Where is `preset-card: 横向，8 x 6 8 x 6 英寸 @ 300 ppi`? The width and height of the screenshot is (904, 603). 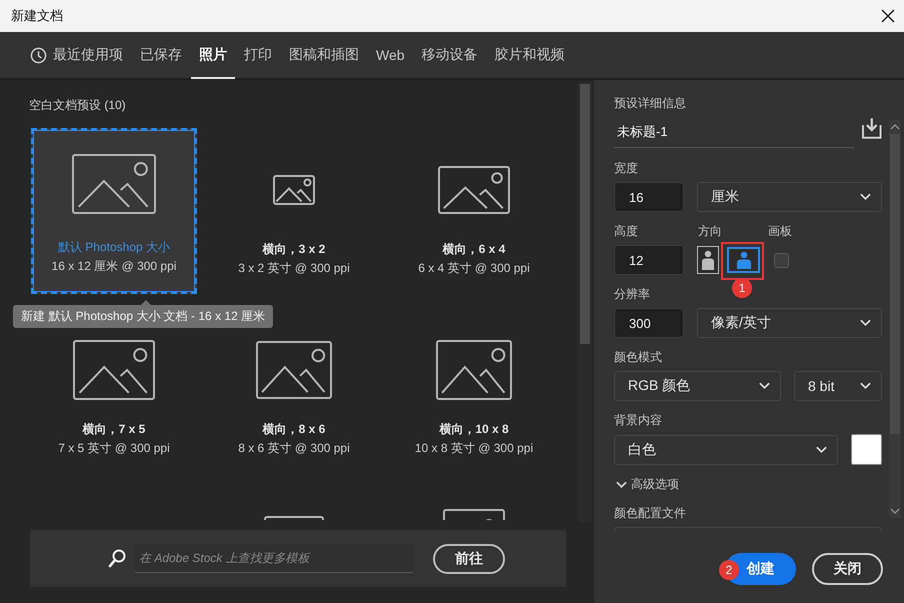
preset-card: 横向，8 x 6 8 x 6 英寸 @ 300 ppi is located at coordinates (294, 402).